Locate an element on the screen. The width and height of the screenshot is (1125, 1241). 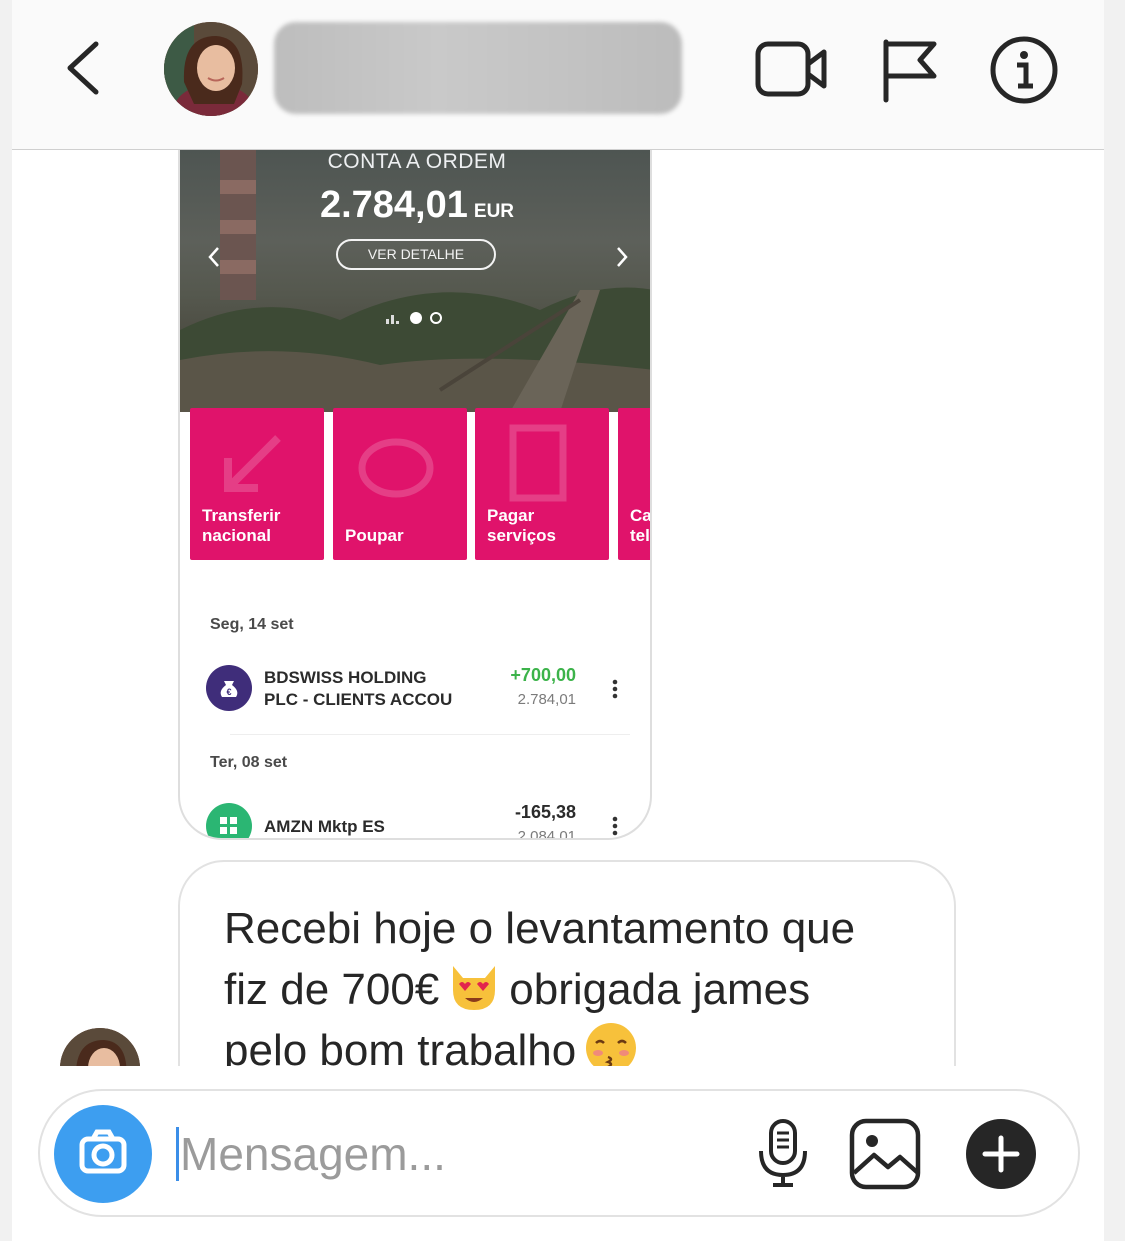
transaction-name: BDSWISS HOLDING PLC - CLIENTS ACCOU is located at coordinates (358, 688).